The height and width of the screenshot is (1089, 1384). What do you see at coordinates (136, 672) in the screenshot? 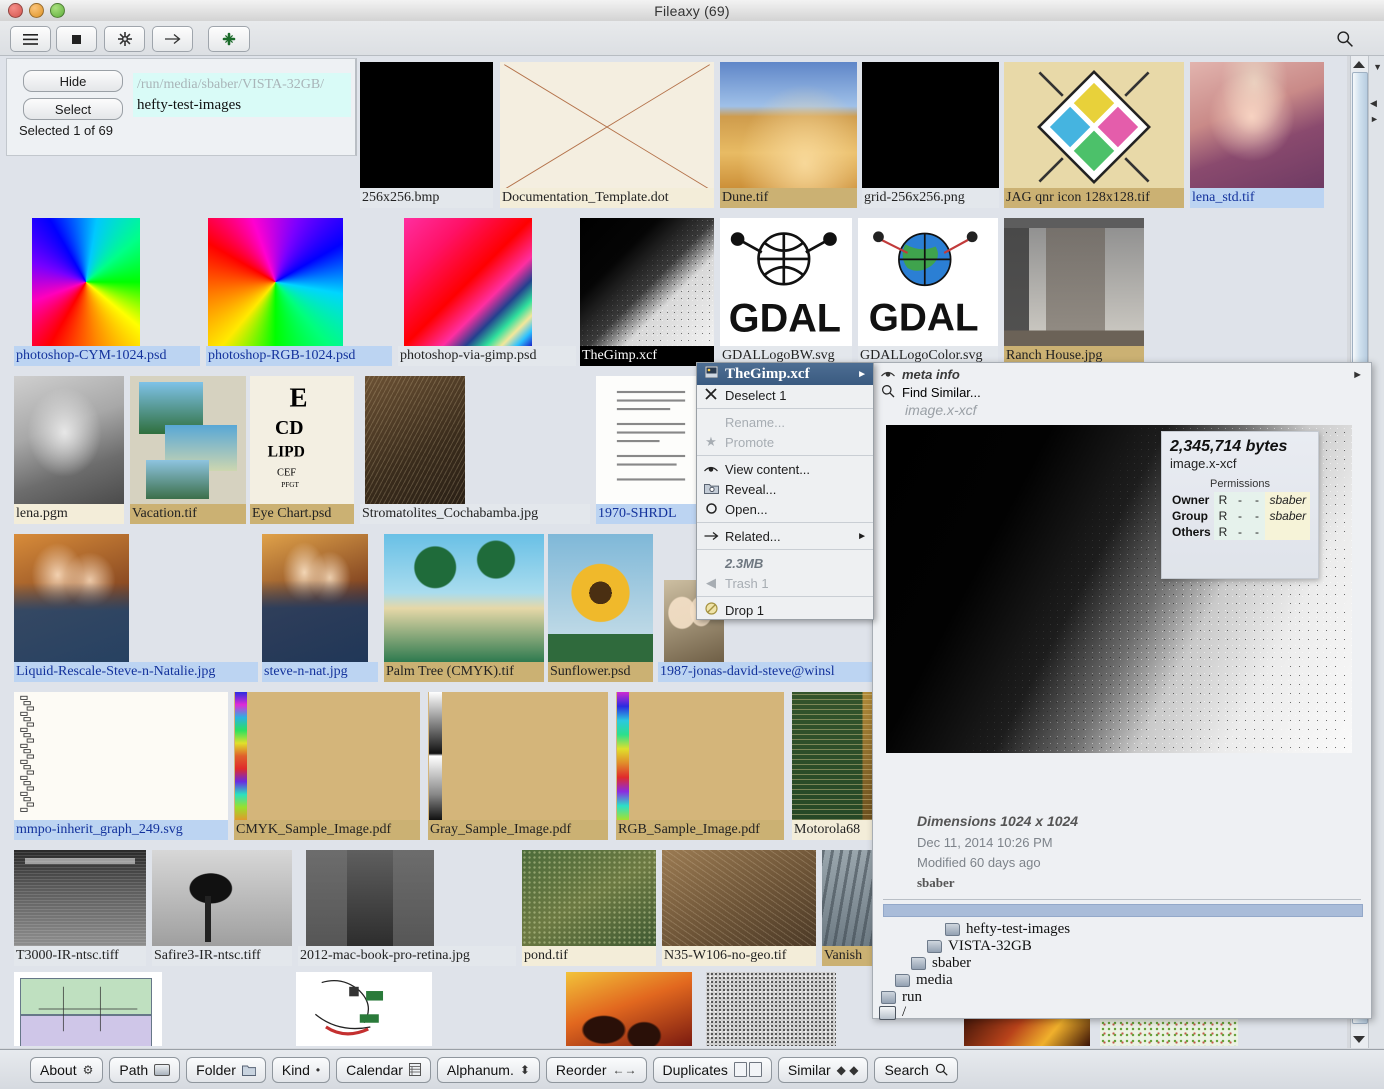
I see `file-label: Liquid-Rescale-Steve-n-Natalie.jpg` at bounding box center [136, 672].